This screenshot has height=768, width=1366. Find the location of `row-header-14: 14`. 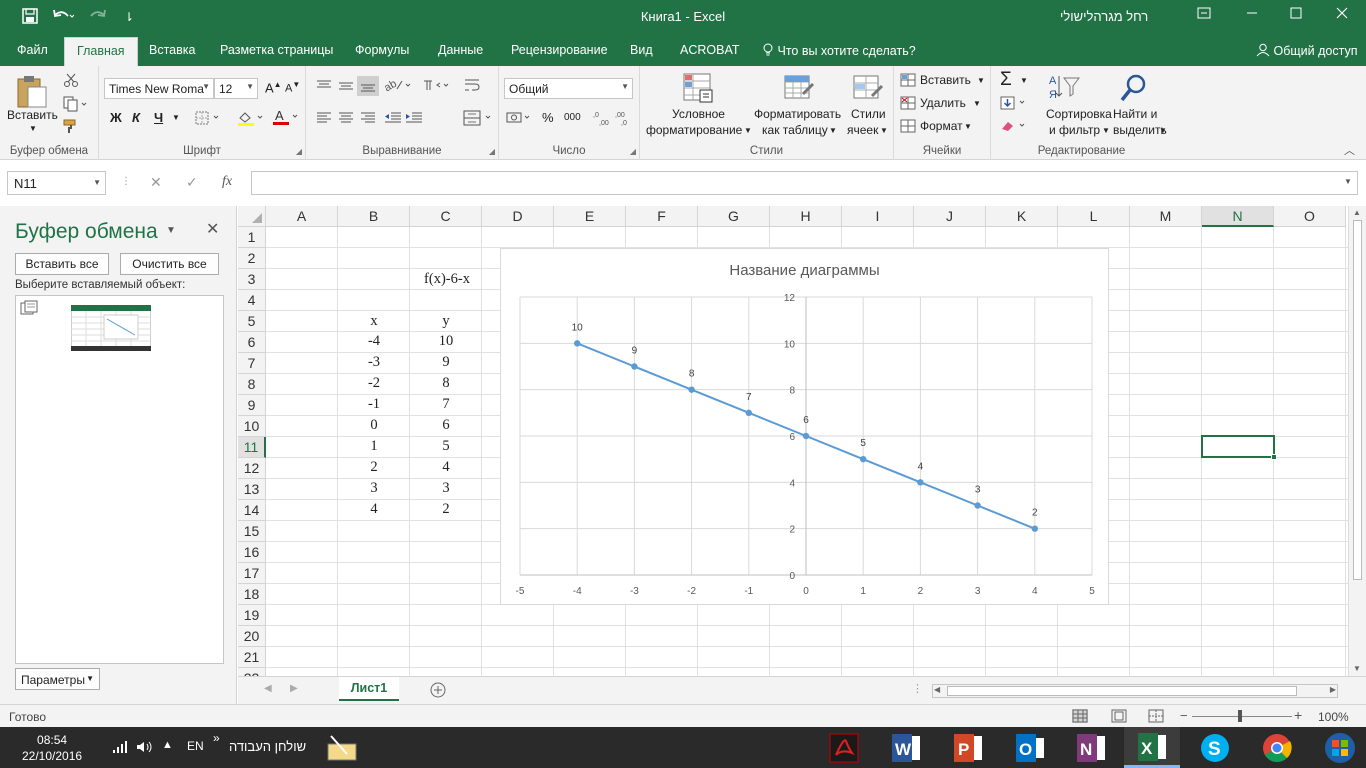

row-header-14: 14 is located at coordinates (252, 510).